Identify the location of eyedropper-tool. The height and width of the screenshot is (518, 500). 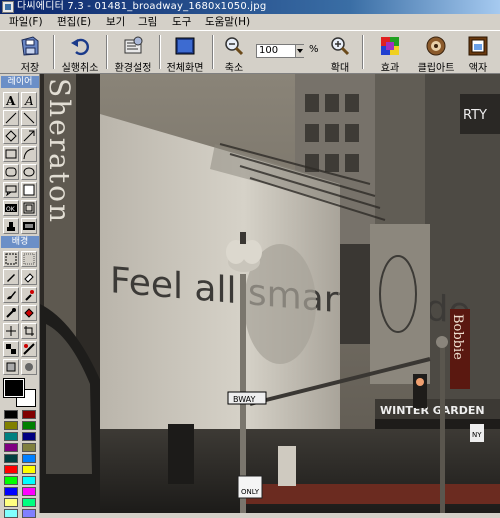
(11, 313).